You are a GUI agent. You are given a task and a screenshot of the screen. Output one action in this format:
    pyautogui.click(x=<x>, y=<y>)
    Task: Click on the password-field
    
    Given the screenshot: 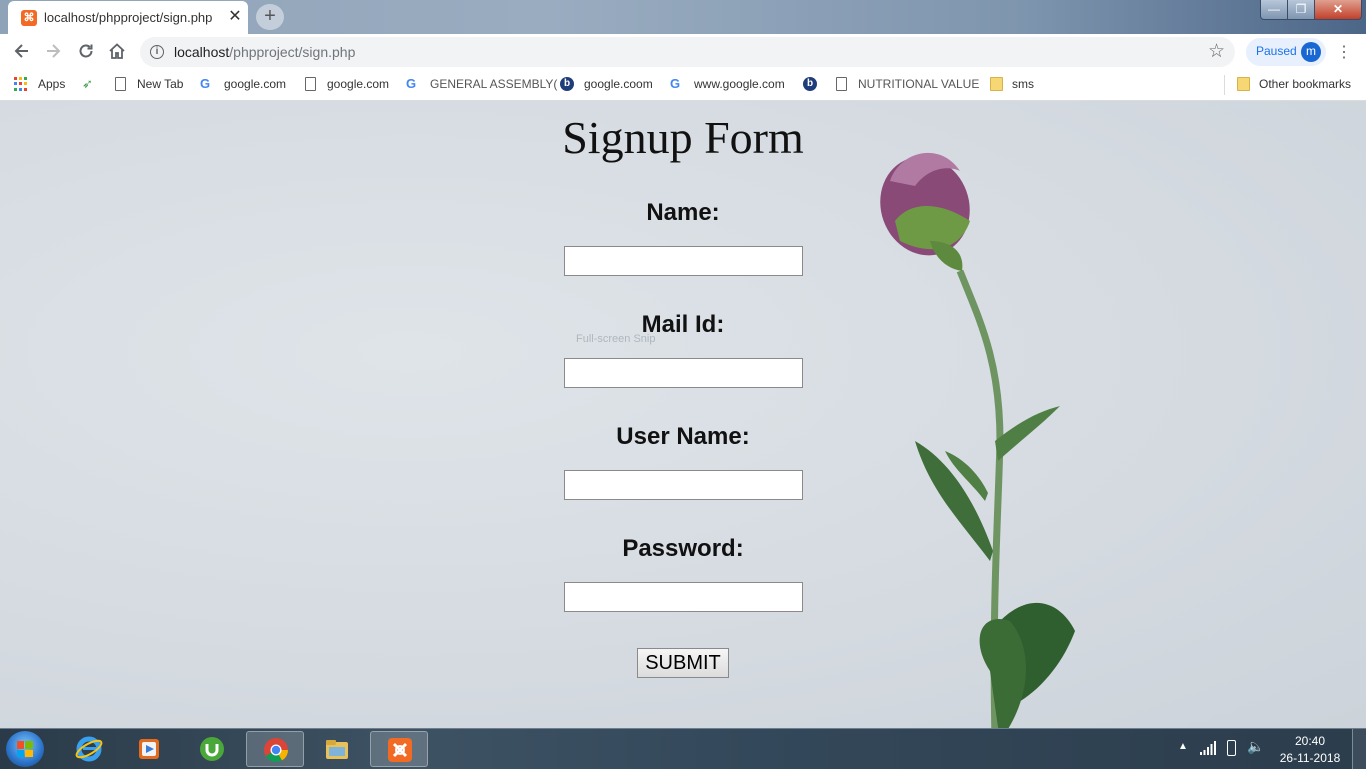 What is the action you would take?
    pyautogui.click(x=683, y=597)
    